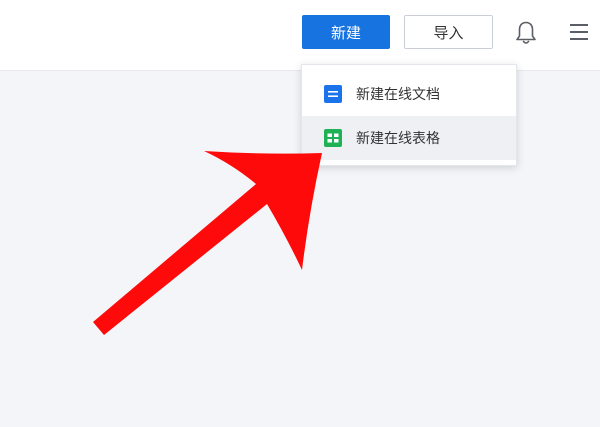 This screenshot has width=600, height=427. What do you see at coordinates (526, 33) in the screenshot?
I see `bell-icon` at bounding box center [526, 33].